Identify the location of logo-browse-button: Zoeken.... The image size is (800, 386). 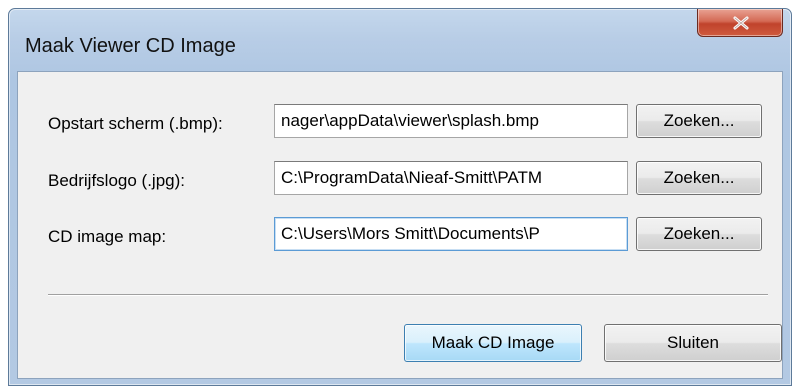
(699, 178).